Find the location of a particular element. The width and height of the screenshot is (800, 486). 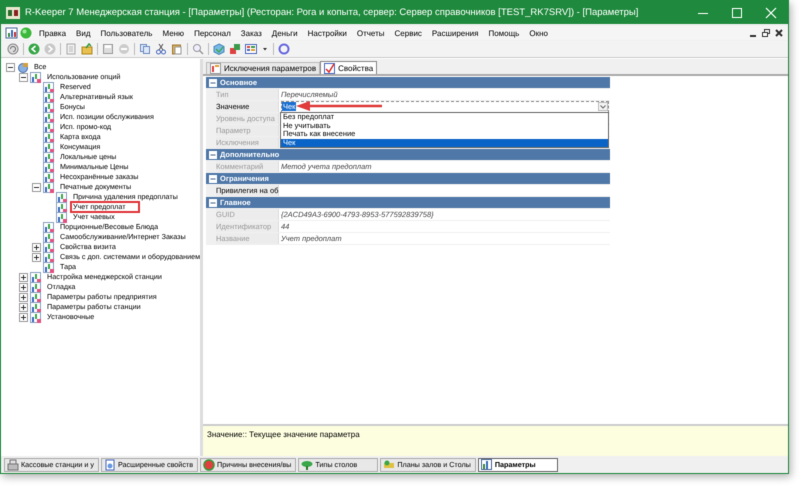

window-title: R-Keeper 7 Менеджерская станция - [Параметры] (Ресторан: Рога и копыта, сервер: Сервер справочников [TEST_RK7SRV]) - [Параметры] is located at coordinates (331, 12).